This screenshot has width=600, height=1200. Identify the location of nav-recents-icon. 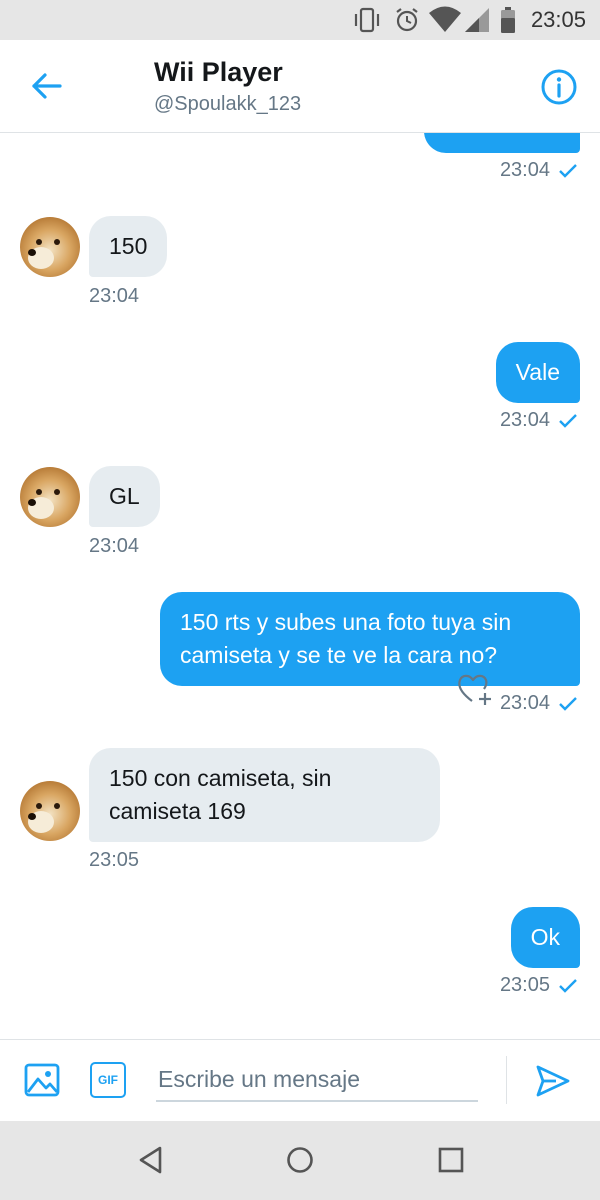
(451, 1160).